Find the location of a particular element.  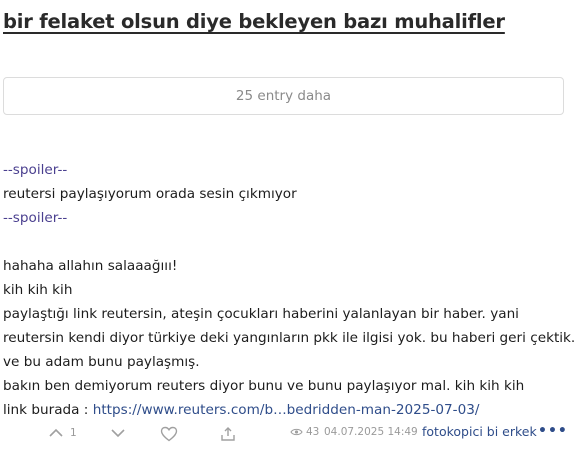

link-prefix: link burada : is located at coordinates (48, 410).